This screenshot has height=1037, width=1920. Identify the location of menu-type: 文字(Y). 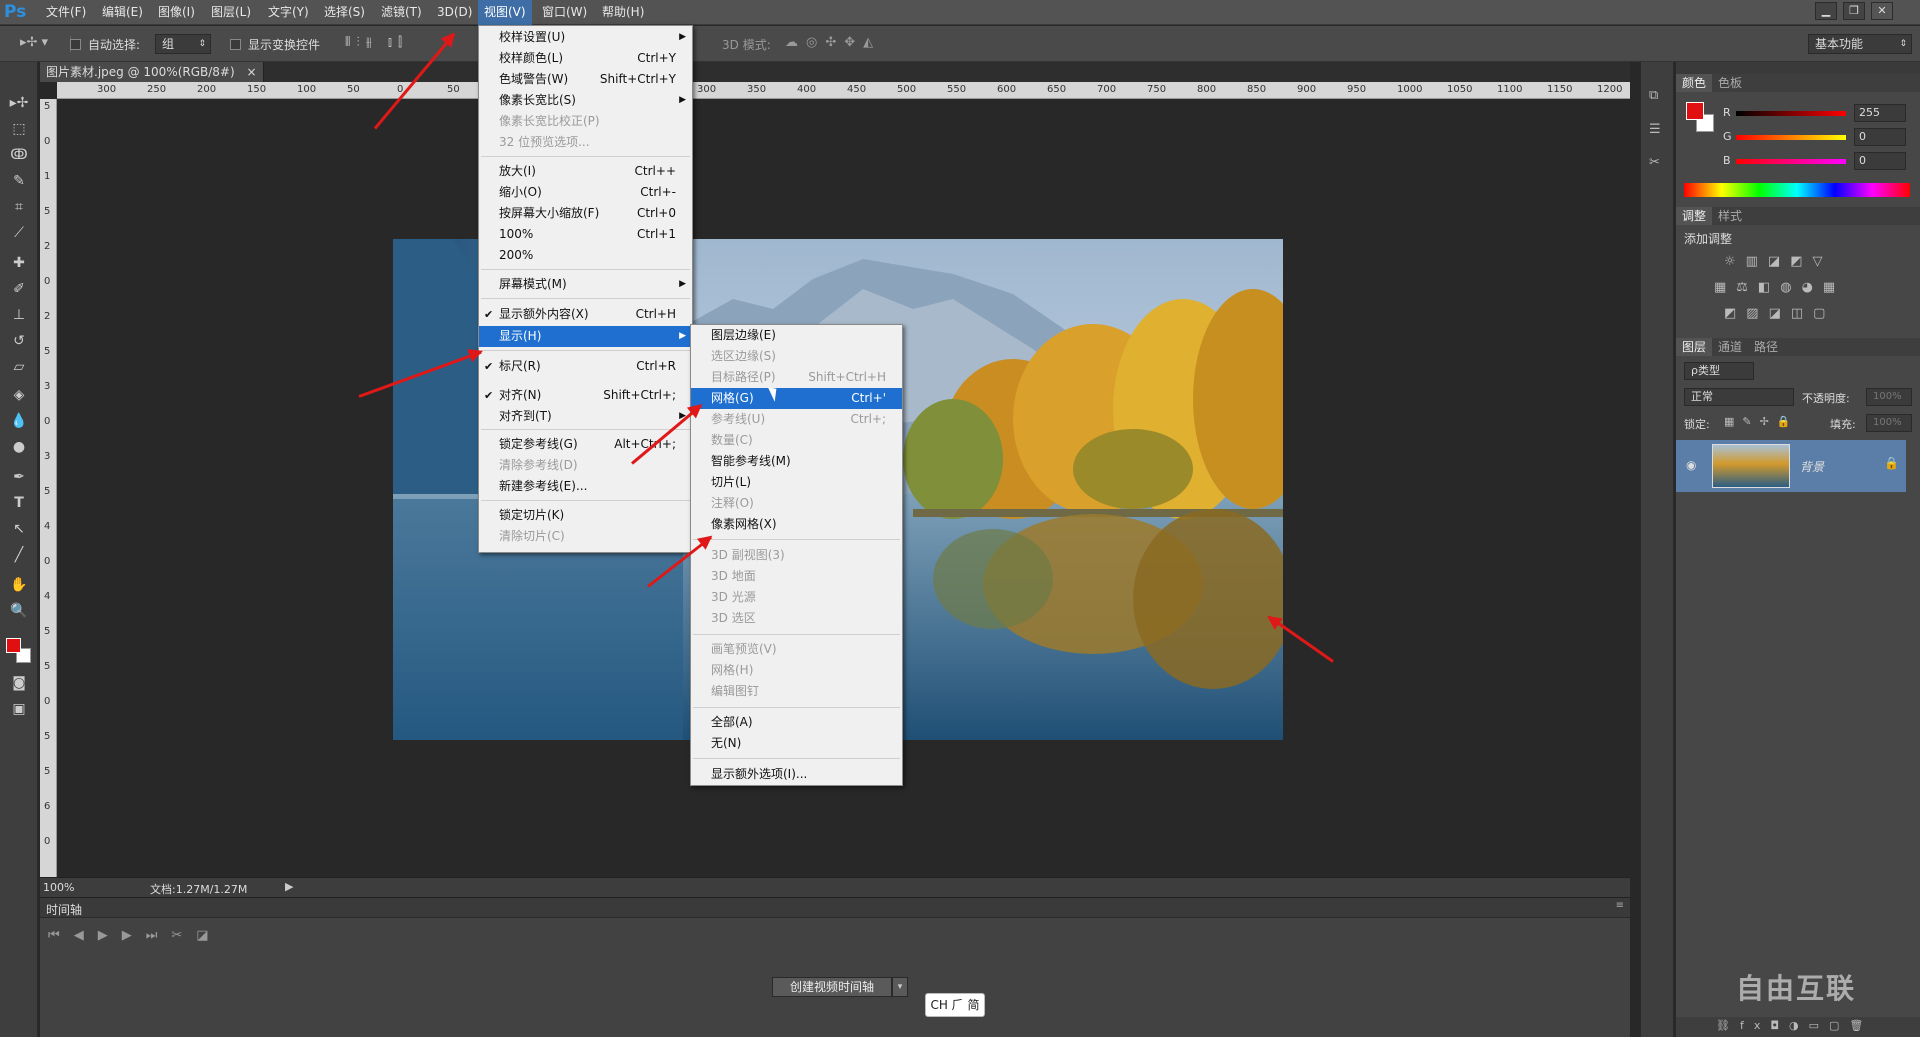
(288, 12).